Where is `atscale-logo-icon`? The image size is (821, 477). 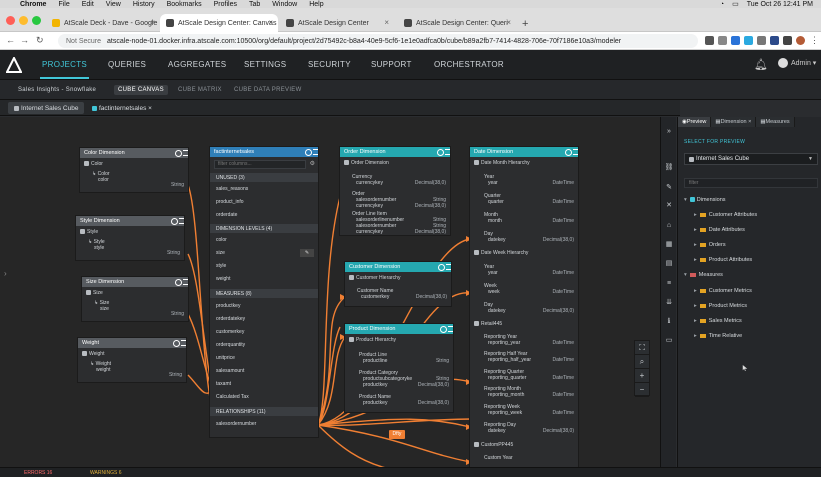 atscale-logo-icon is located at coordinates (14, 65).